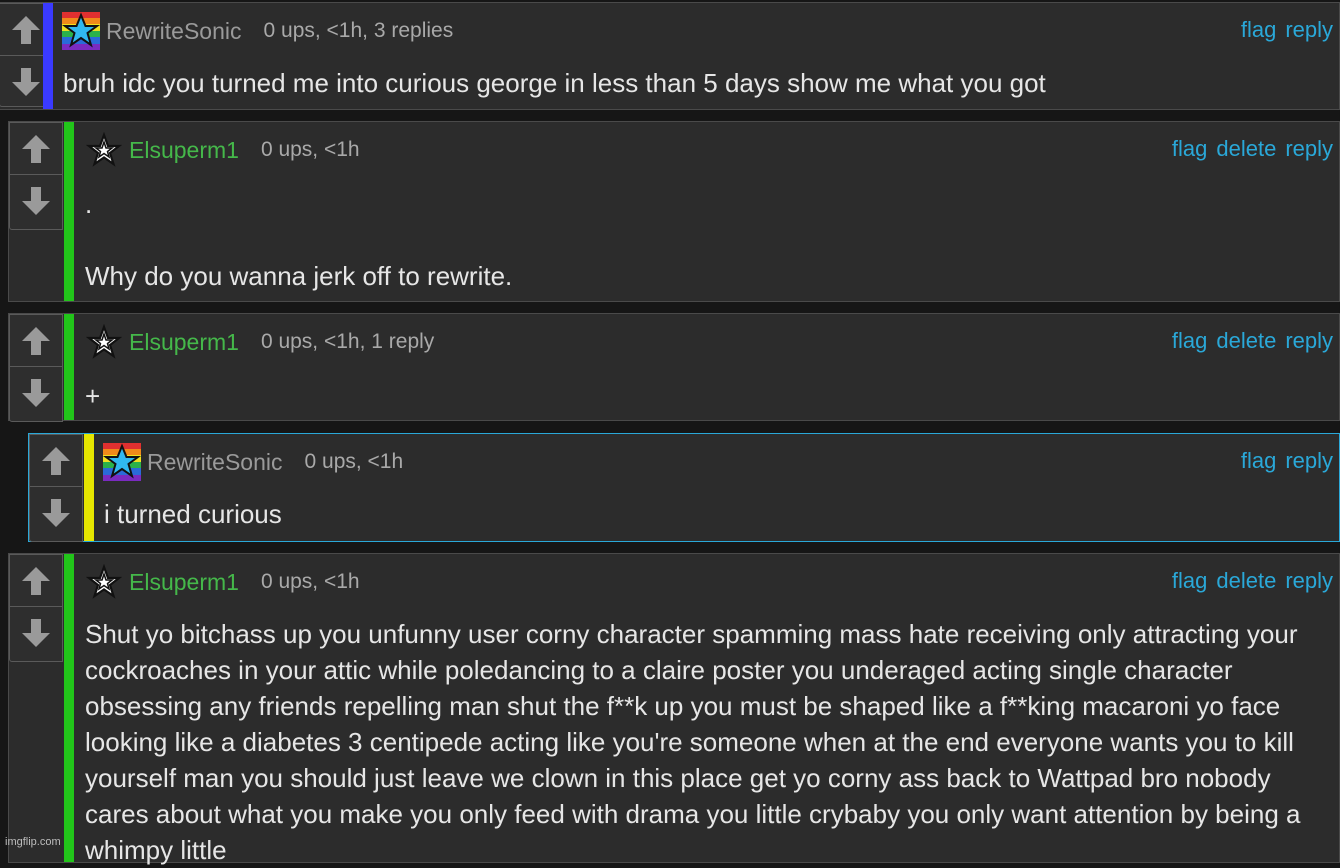 The width and height of the screenshot is (1340, 868). I want to click on comment-header: Elsuperm1 0 ups, <1h, 1 reply, so click(259, 342).